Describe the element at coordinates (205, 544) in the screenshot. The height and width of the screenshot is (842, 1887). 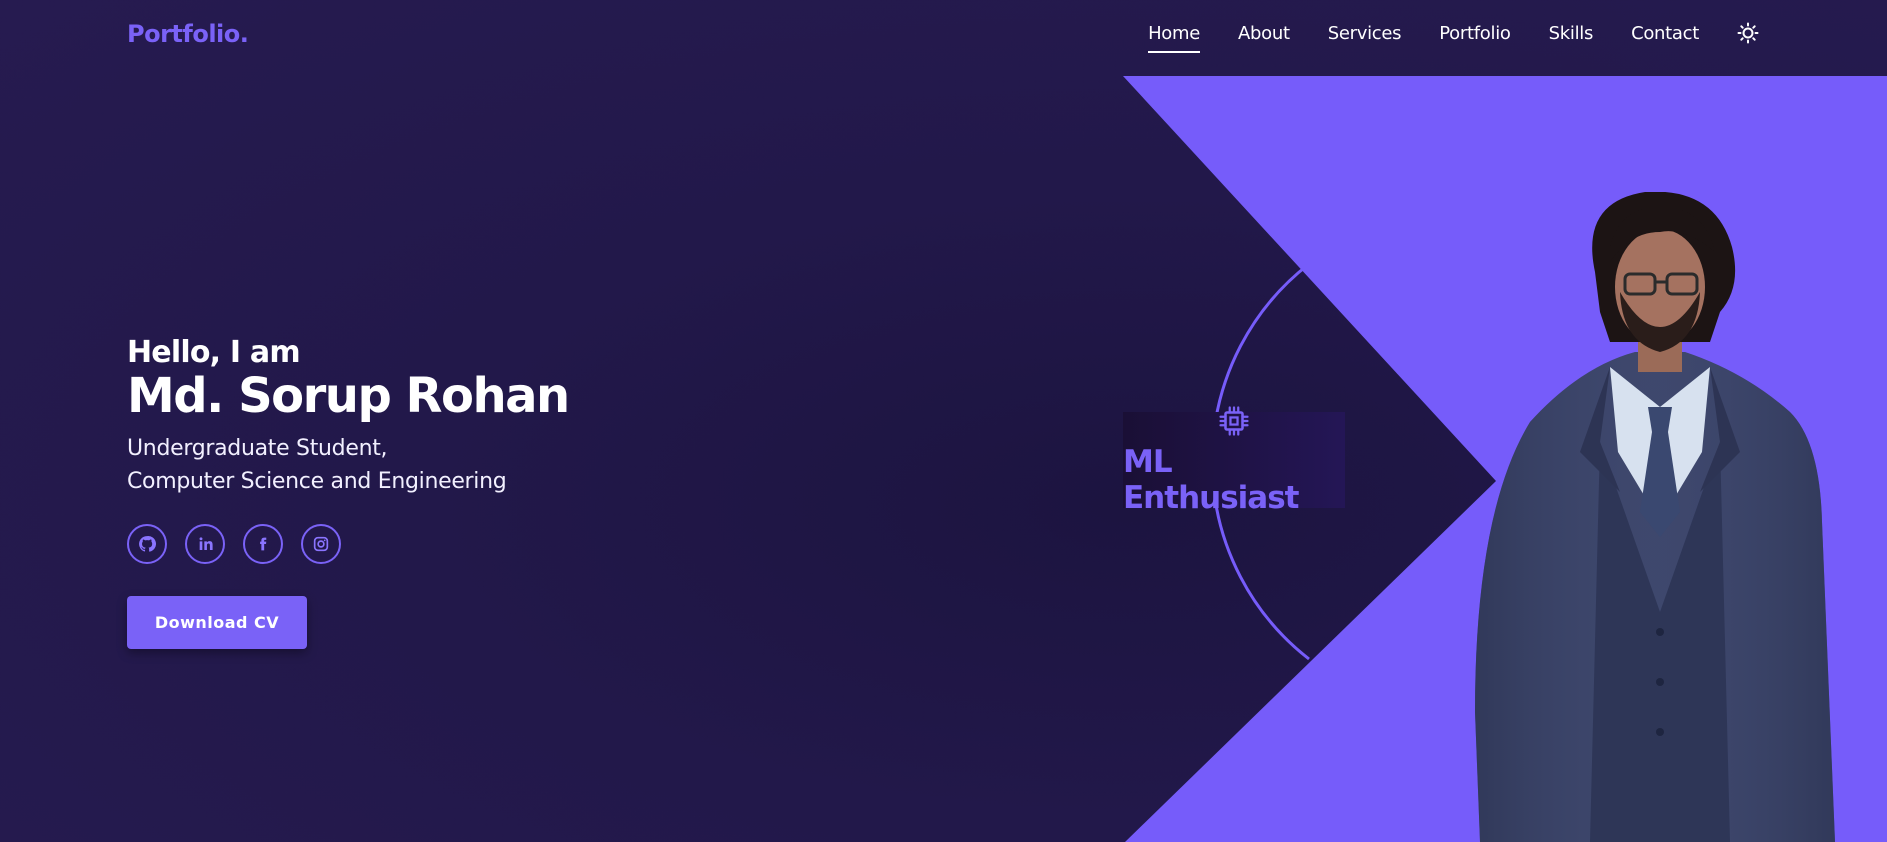
I see `linkedin-icon` at that location.